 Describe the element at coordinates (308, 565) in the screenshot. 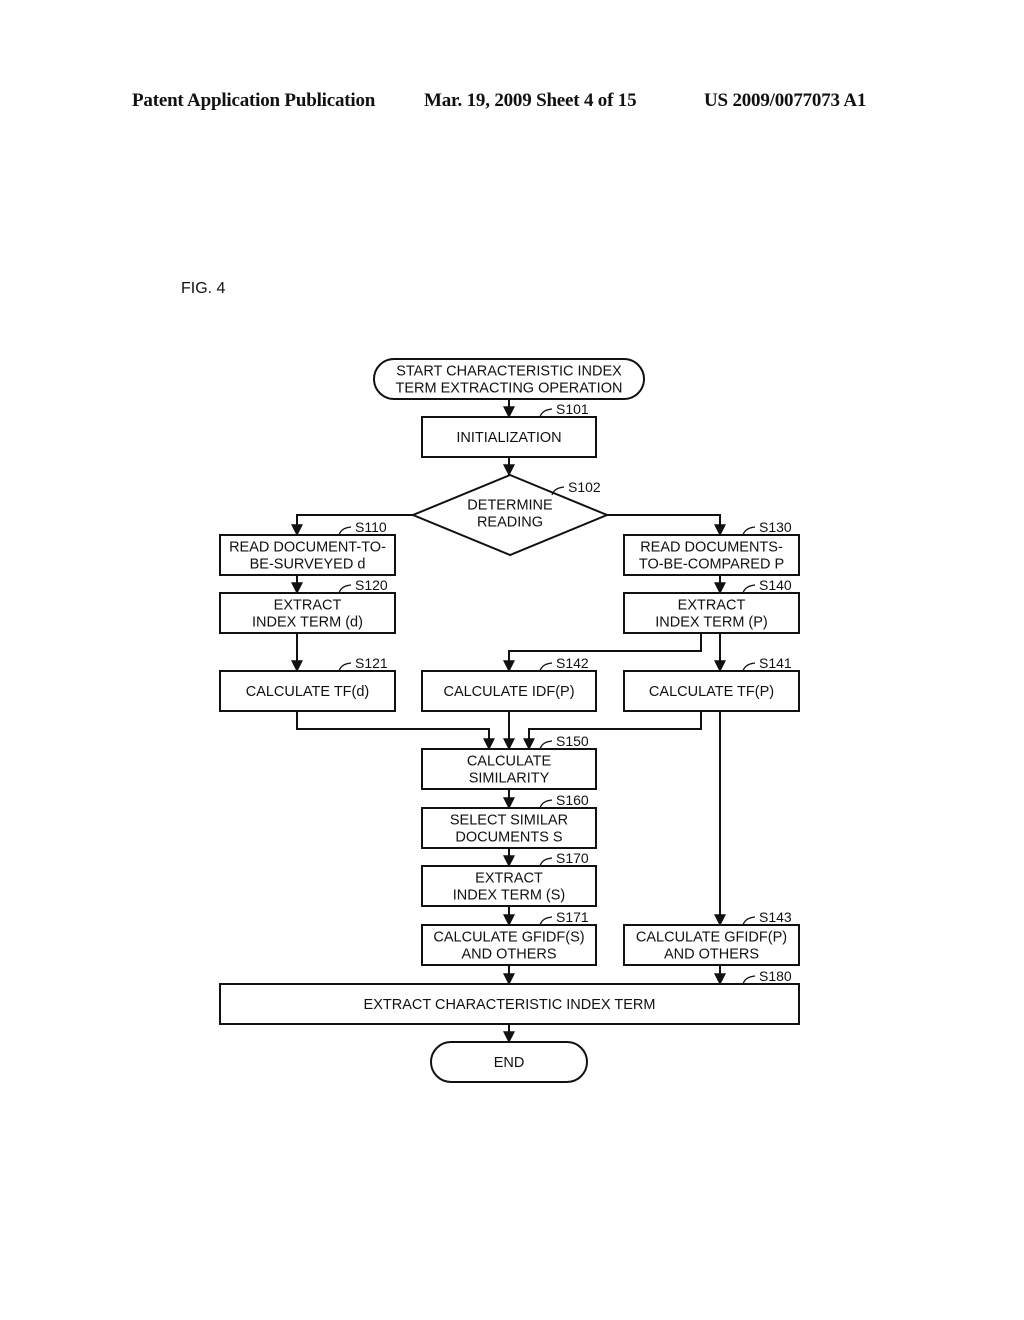

I see `node-label: BE-SURVEYED d` at that location.